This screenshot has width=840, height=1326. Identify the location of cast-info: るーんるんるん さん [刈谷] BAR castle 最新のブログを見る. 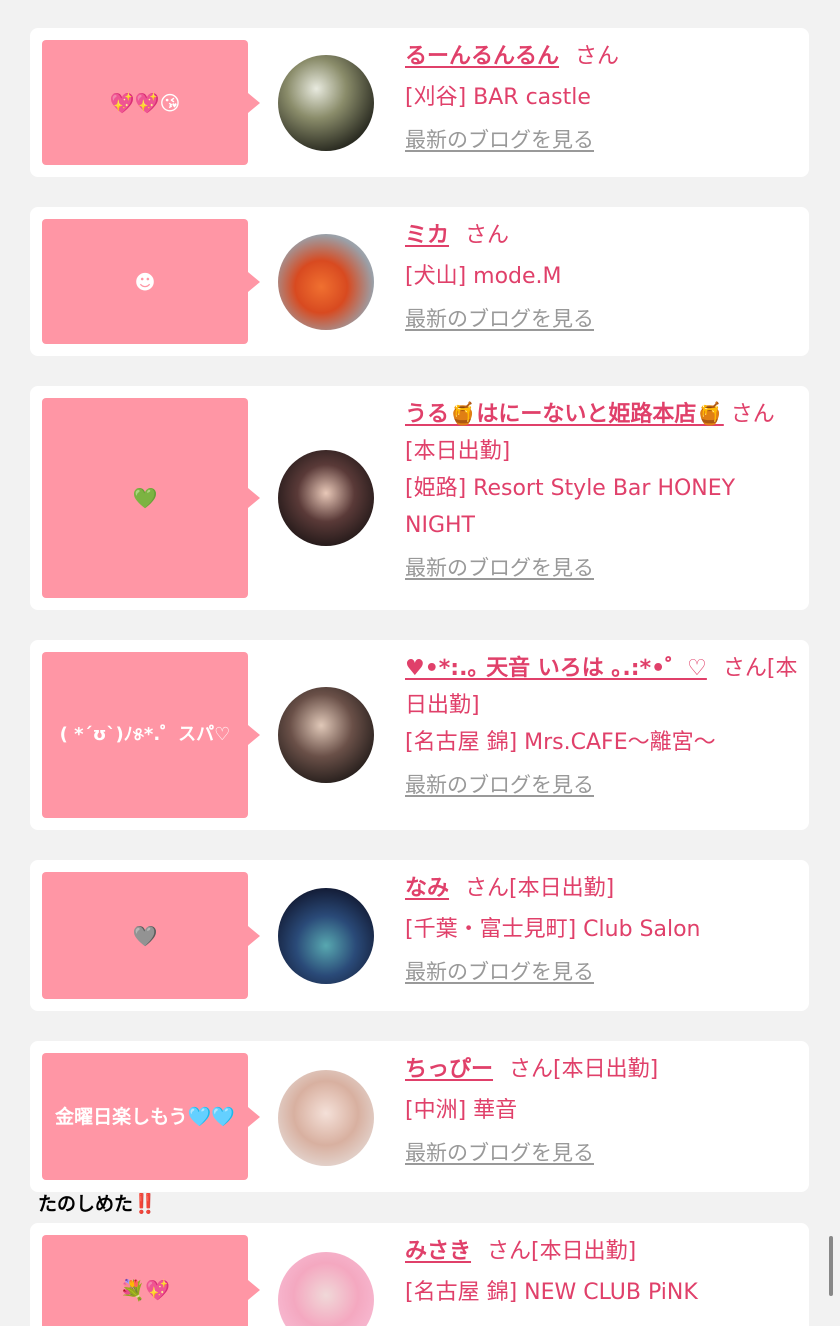
(604, 98).